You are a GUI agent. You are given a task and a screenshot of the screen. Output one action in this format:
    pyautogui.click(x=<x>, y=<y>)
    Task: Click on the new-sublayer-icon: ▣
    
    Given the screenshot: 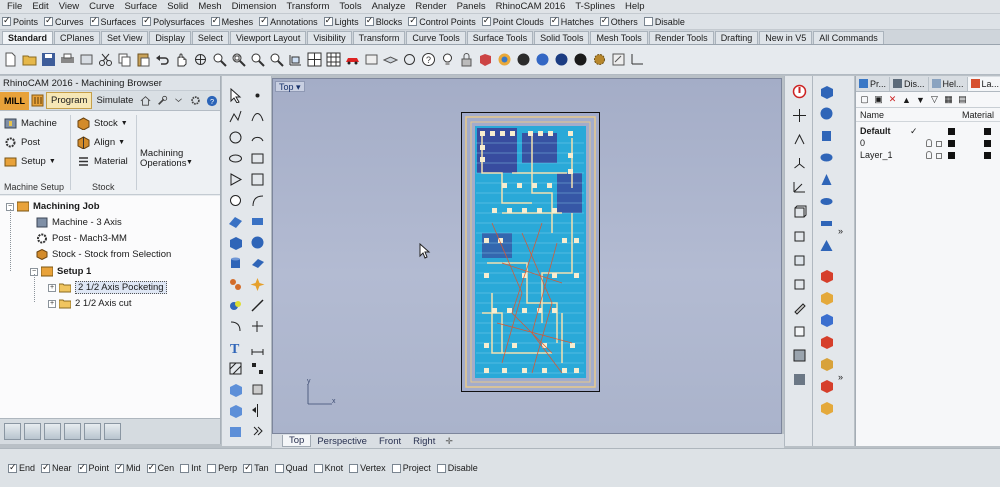 What is the action you would take?
    pyautogui.click(x=878, y=99)
    